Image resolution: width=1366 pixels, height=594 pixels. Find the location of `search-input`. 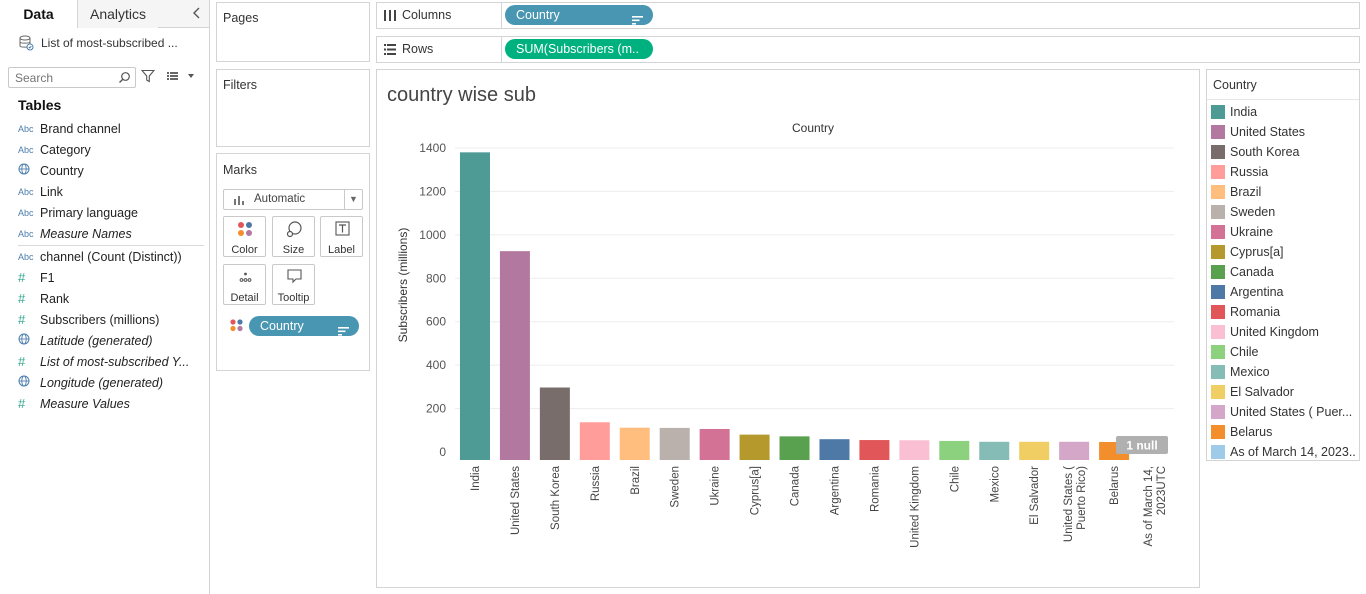

search-input is located at coordinates (65, 77).